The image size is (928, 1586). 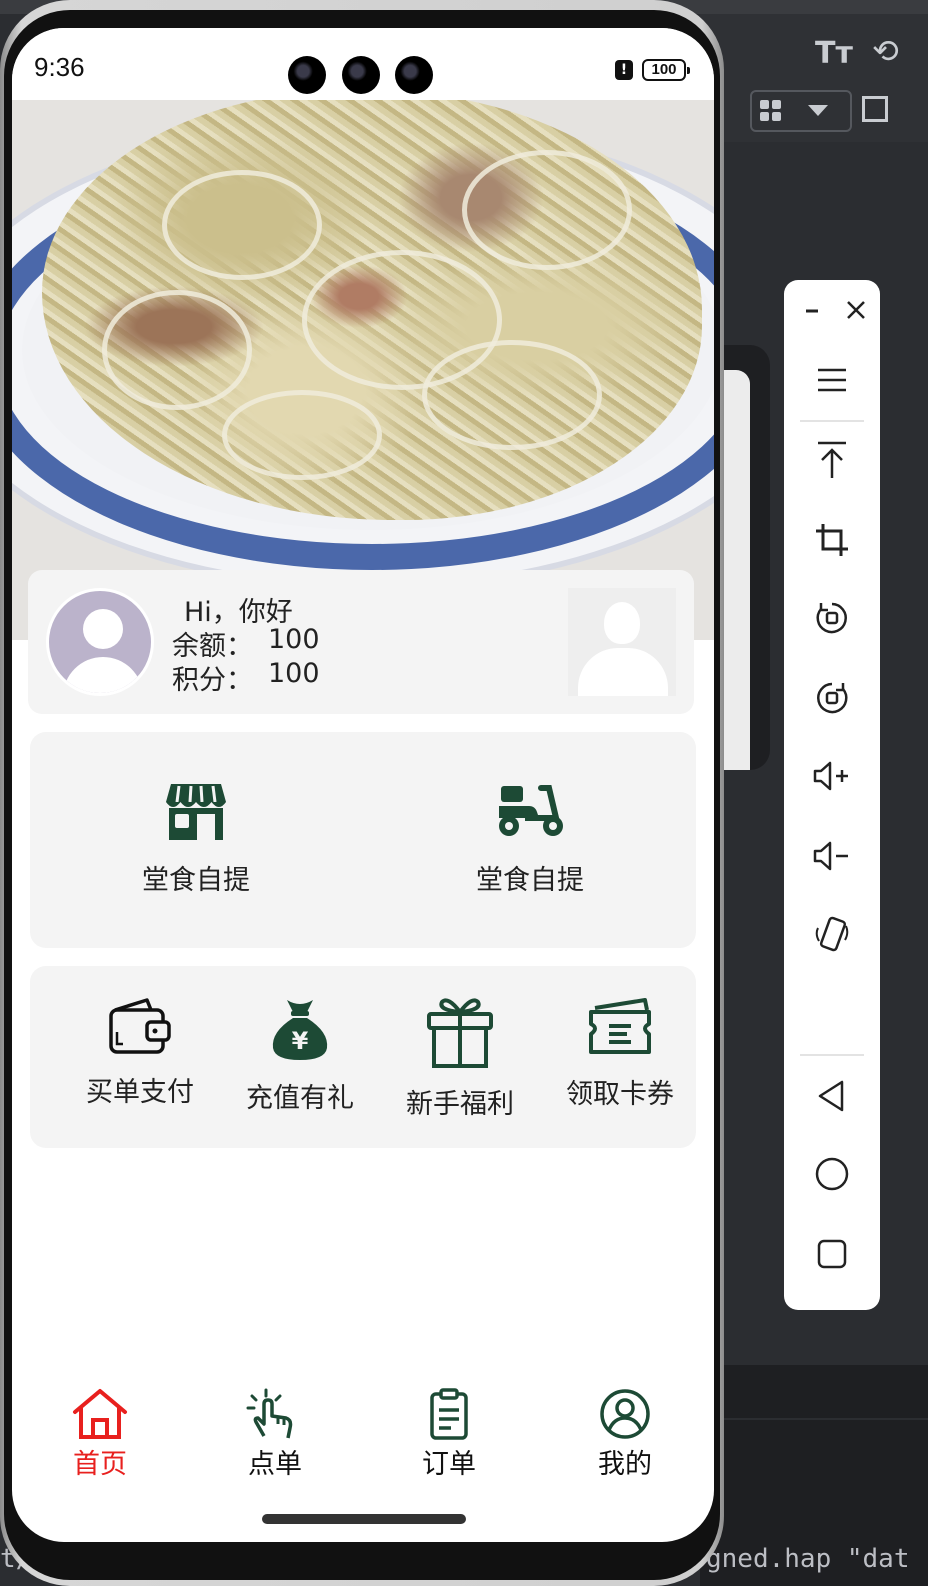 I want to click on tap-hand-icon, so click(x=269, y=1413).